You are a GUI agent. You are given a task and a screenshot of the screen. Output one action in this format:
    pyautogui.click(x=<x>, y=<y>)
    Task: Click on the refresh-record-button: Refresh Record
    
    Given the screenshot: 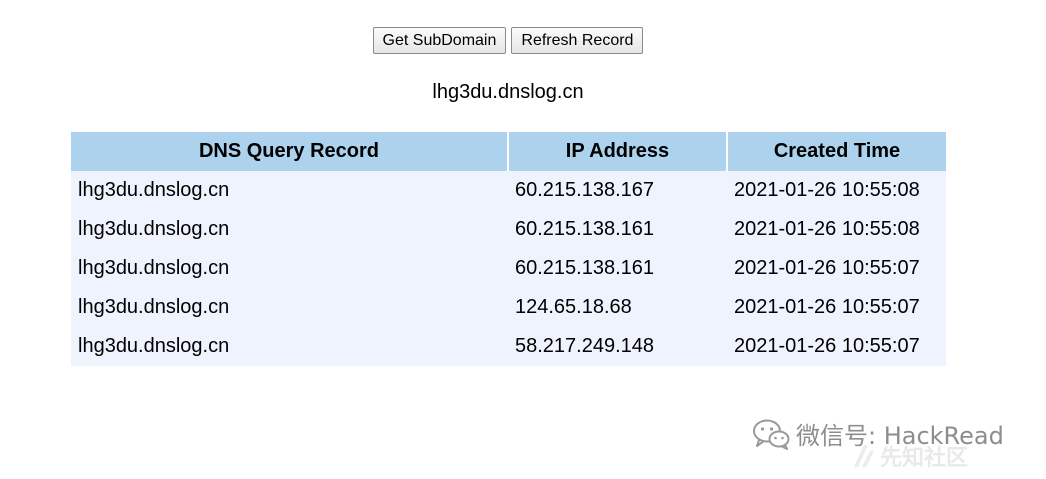 What is the action you would take?
    pyautogui.click(x=577, y=40)
    